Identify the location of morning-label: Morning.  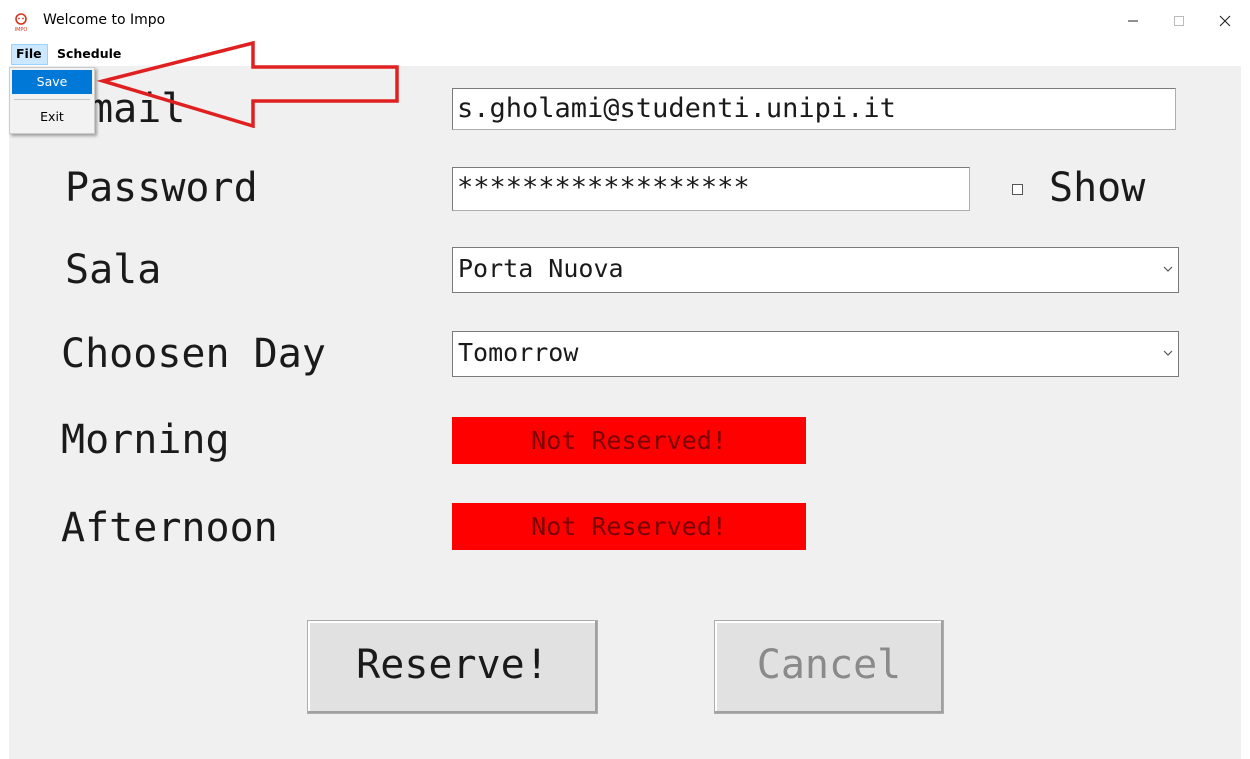
(145, 440).